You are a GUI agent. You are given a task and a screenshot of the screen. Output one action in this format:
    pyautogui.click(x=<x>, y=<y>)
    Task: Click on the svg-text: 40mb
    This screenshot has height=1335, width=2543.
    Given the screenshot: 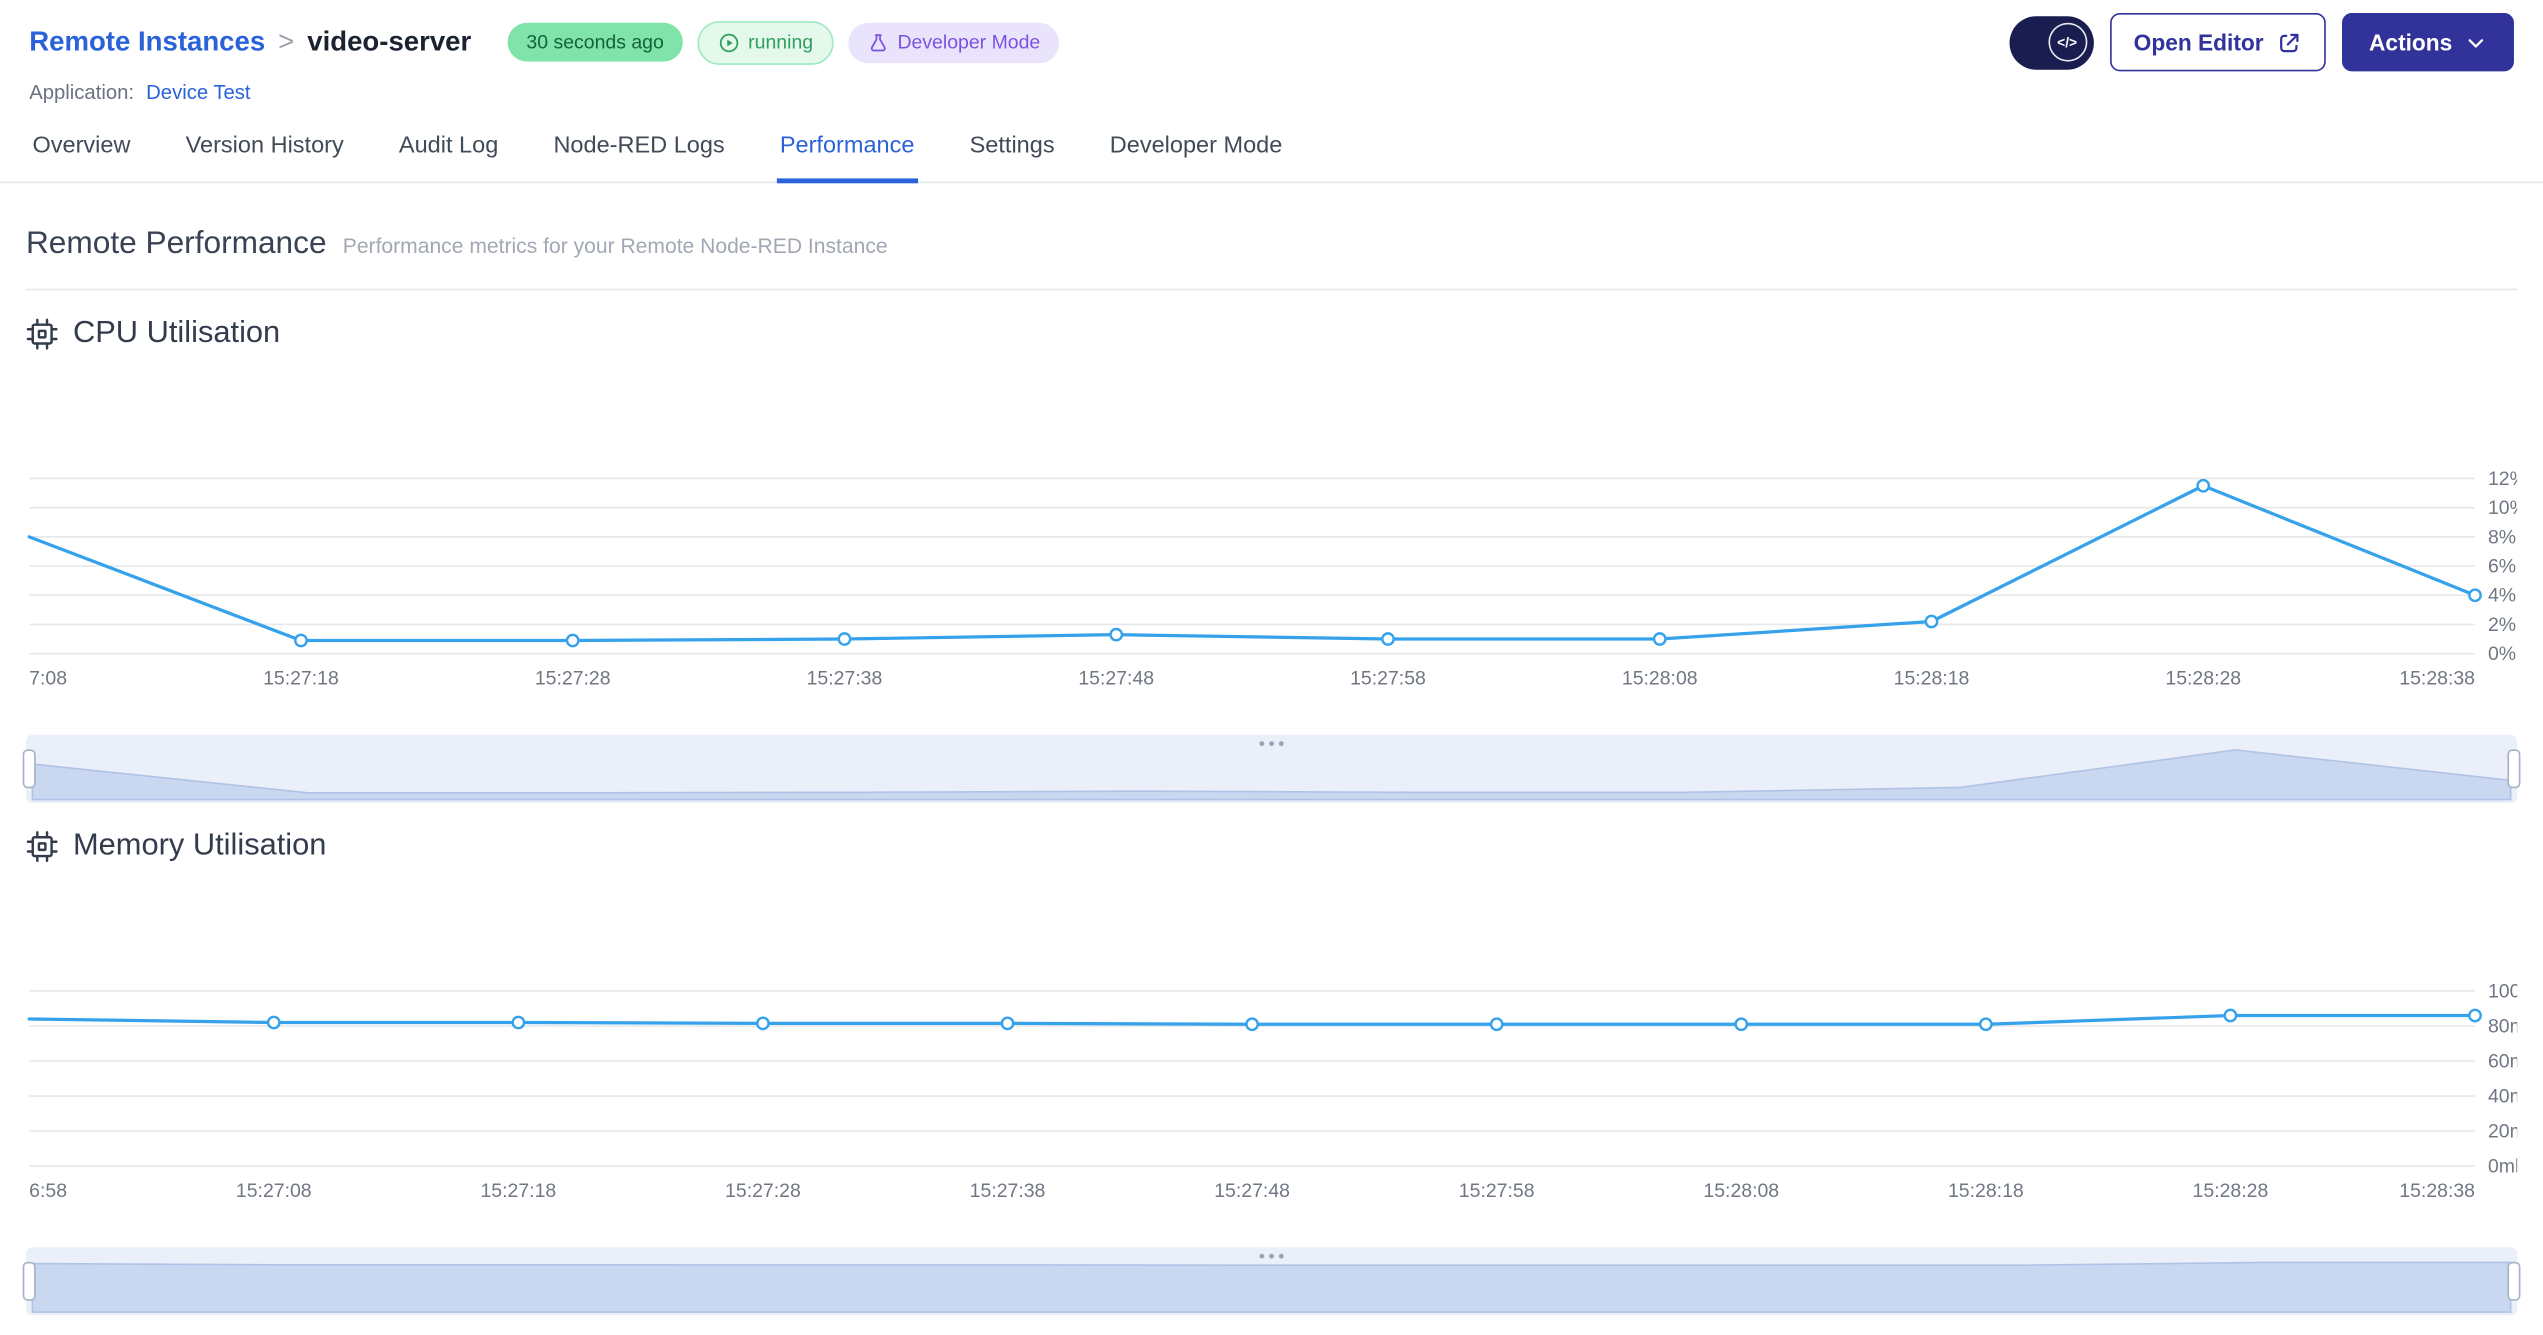 What is the action you would take?
    pyautogui.click(x=2502, y=1097)
    